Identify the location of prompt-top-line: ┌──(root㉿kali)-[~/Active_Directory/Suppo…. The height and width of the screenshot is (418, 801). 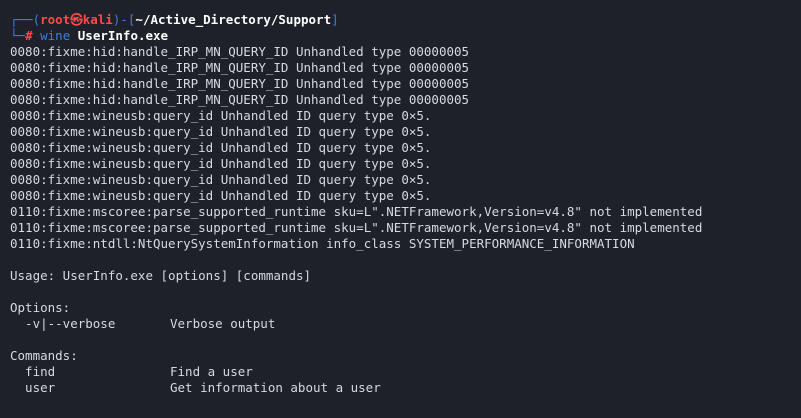
(405, 20).